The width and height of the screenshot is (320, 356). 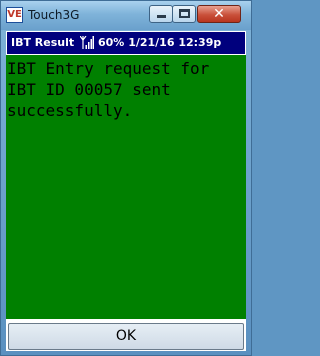 I want to click on minimize-button, so click(x=161, y=14).